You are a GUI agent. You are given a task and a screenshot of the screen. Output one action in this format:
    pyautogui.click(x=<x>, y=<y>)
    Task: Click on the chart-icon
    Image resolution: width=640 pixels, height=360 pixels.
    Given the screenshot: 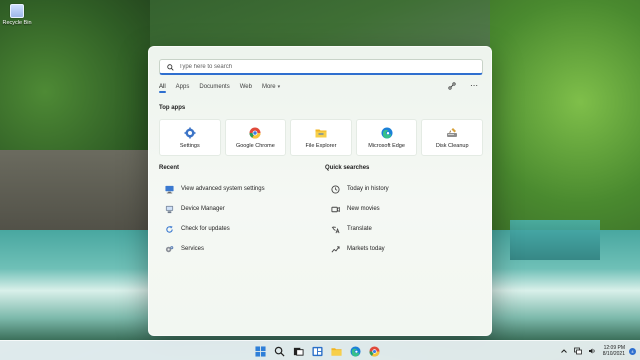 What is the action you would take?
    pyautogui.click(x=335, y=249)
    